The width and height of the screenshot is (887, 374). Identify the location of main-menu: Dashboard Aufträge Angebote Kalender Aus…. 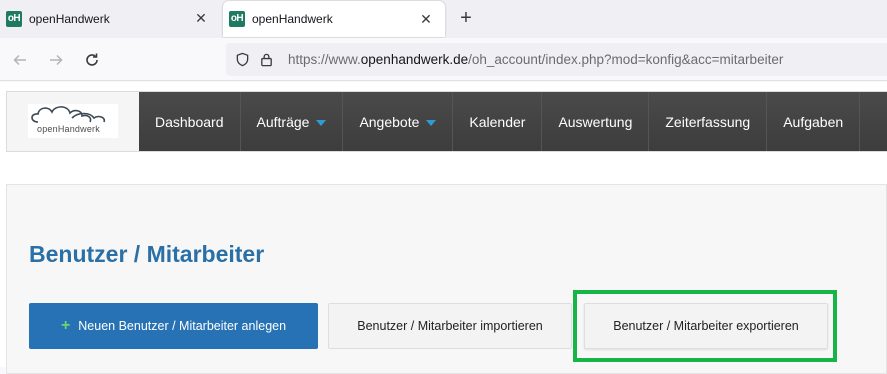
(513, 121).